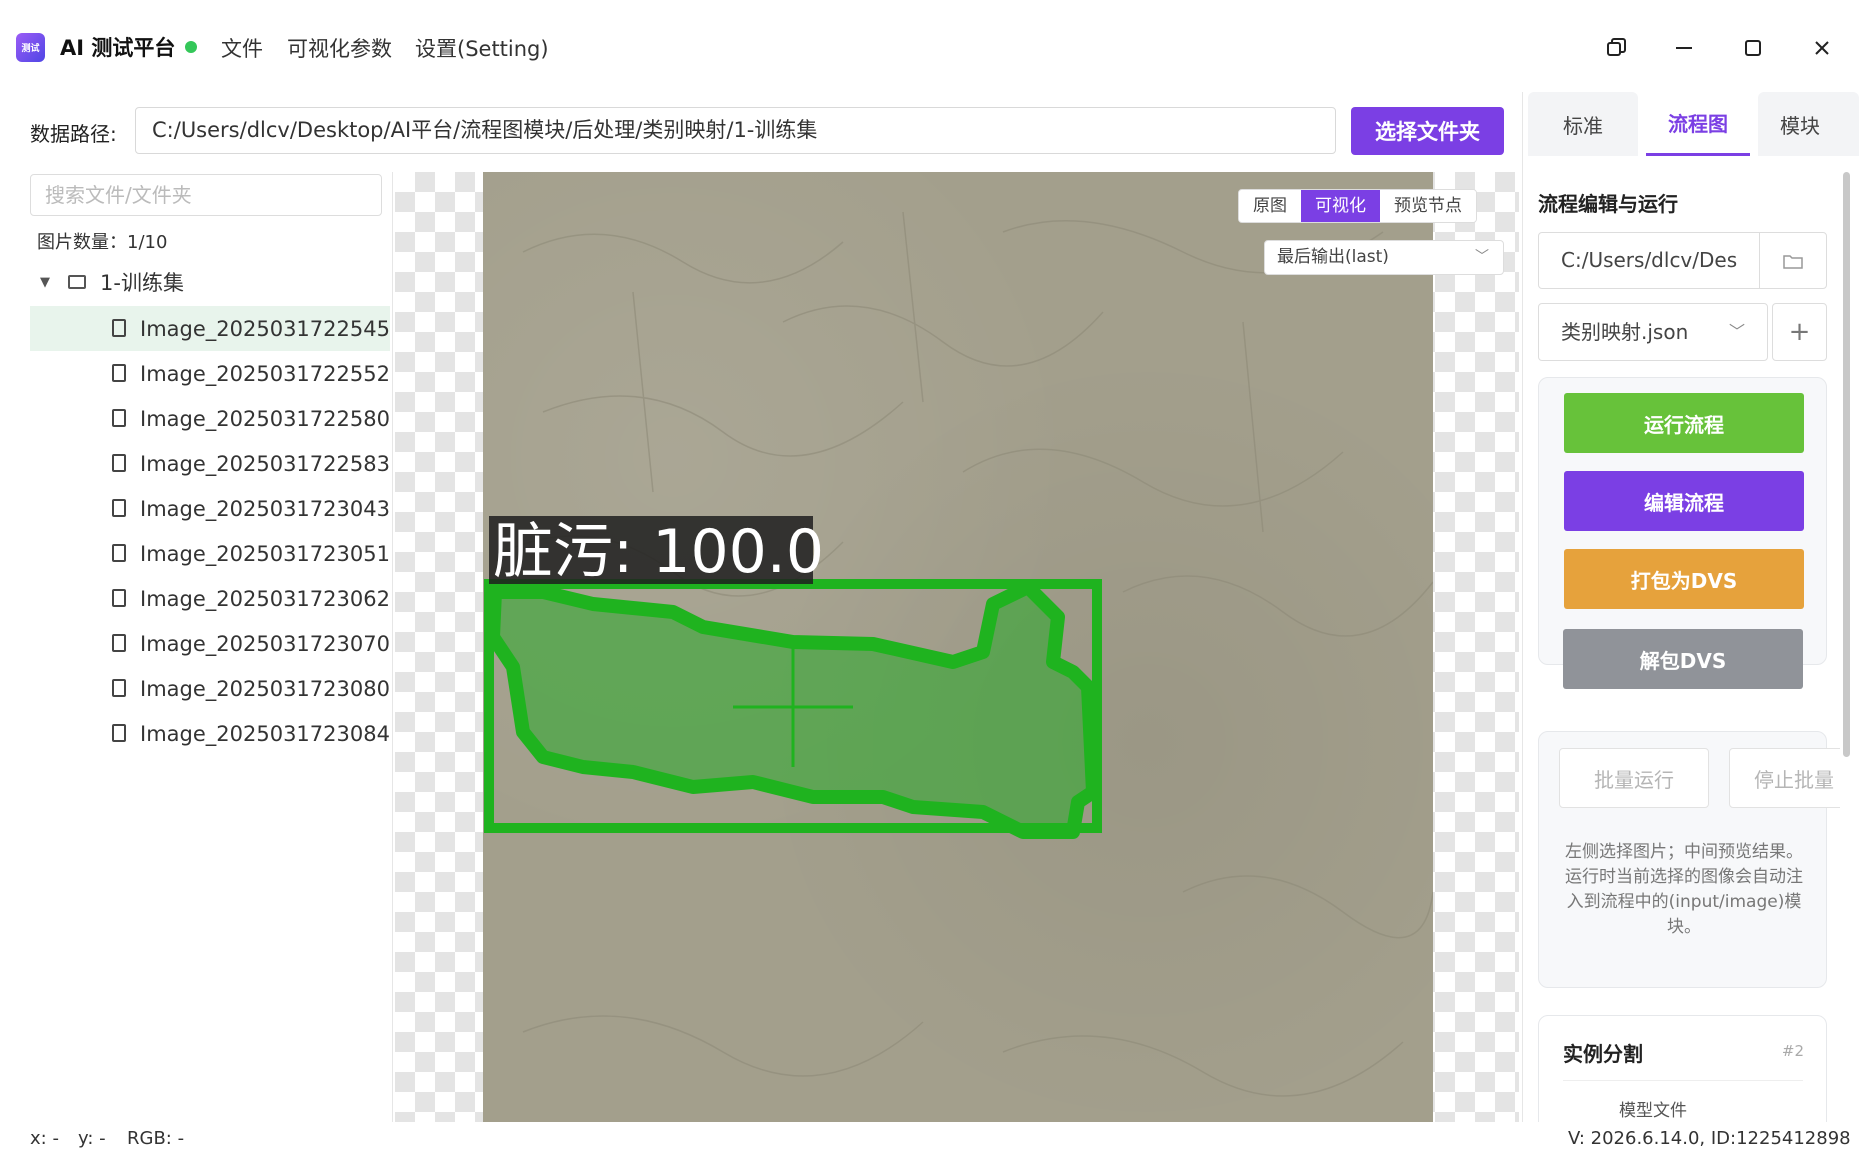 This screenshot has width=1859, height=1159. What do you see at coordinates (1792, 1051) in the screenshot?
I see `instance-seg-number: #2` at bounding box center [1792, 1051].